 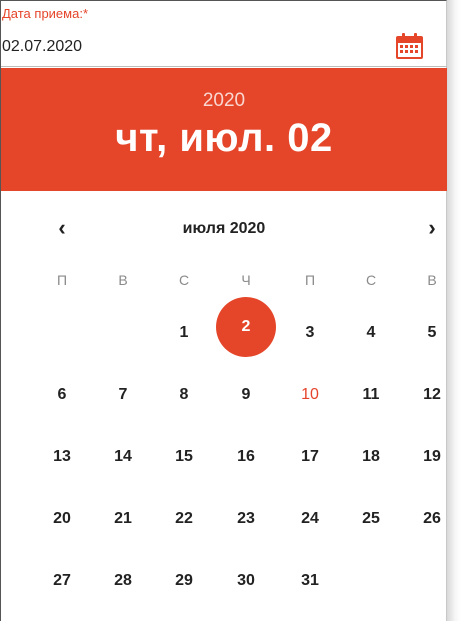 I want to click on header-year: 2020, so click(x=224, y=101).